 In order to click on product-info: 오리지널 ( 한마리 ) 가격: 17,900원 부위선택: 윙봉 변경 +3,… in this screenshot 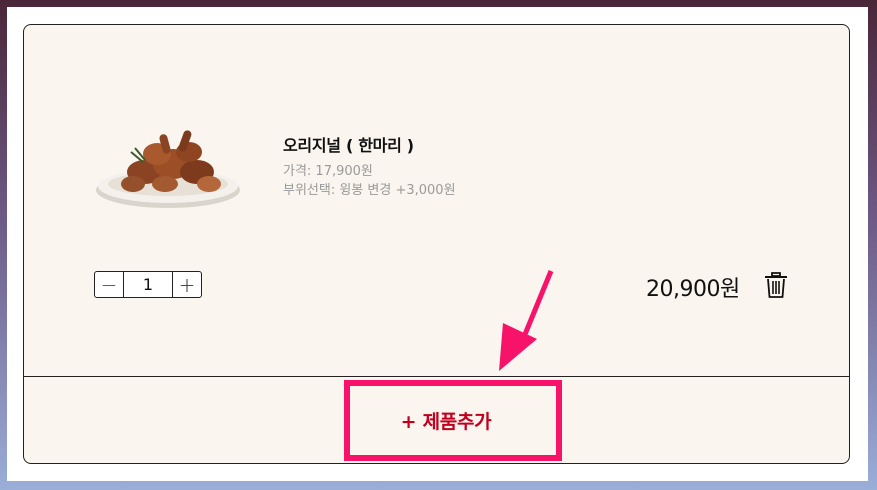, I will do `click(369, 166)`.